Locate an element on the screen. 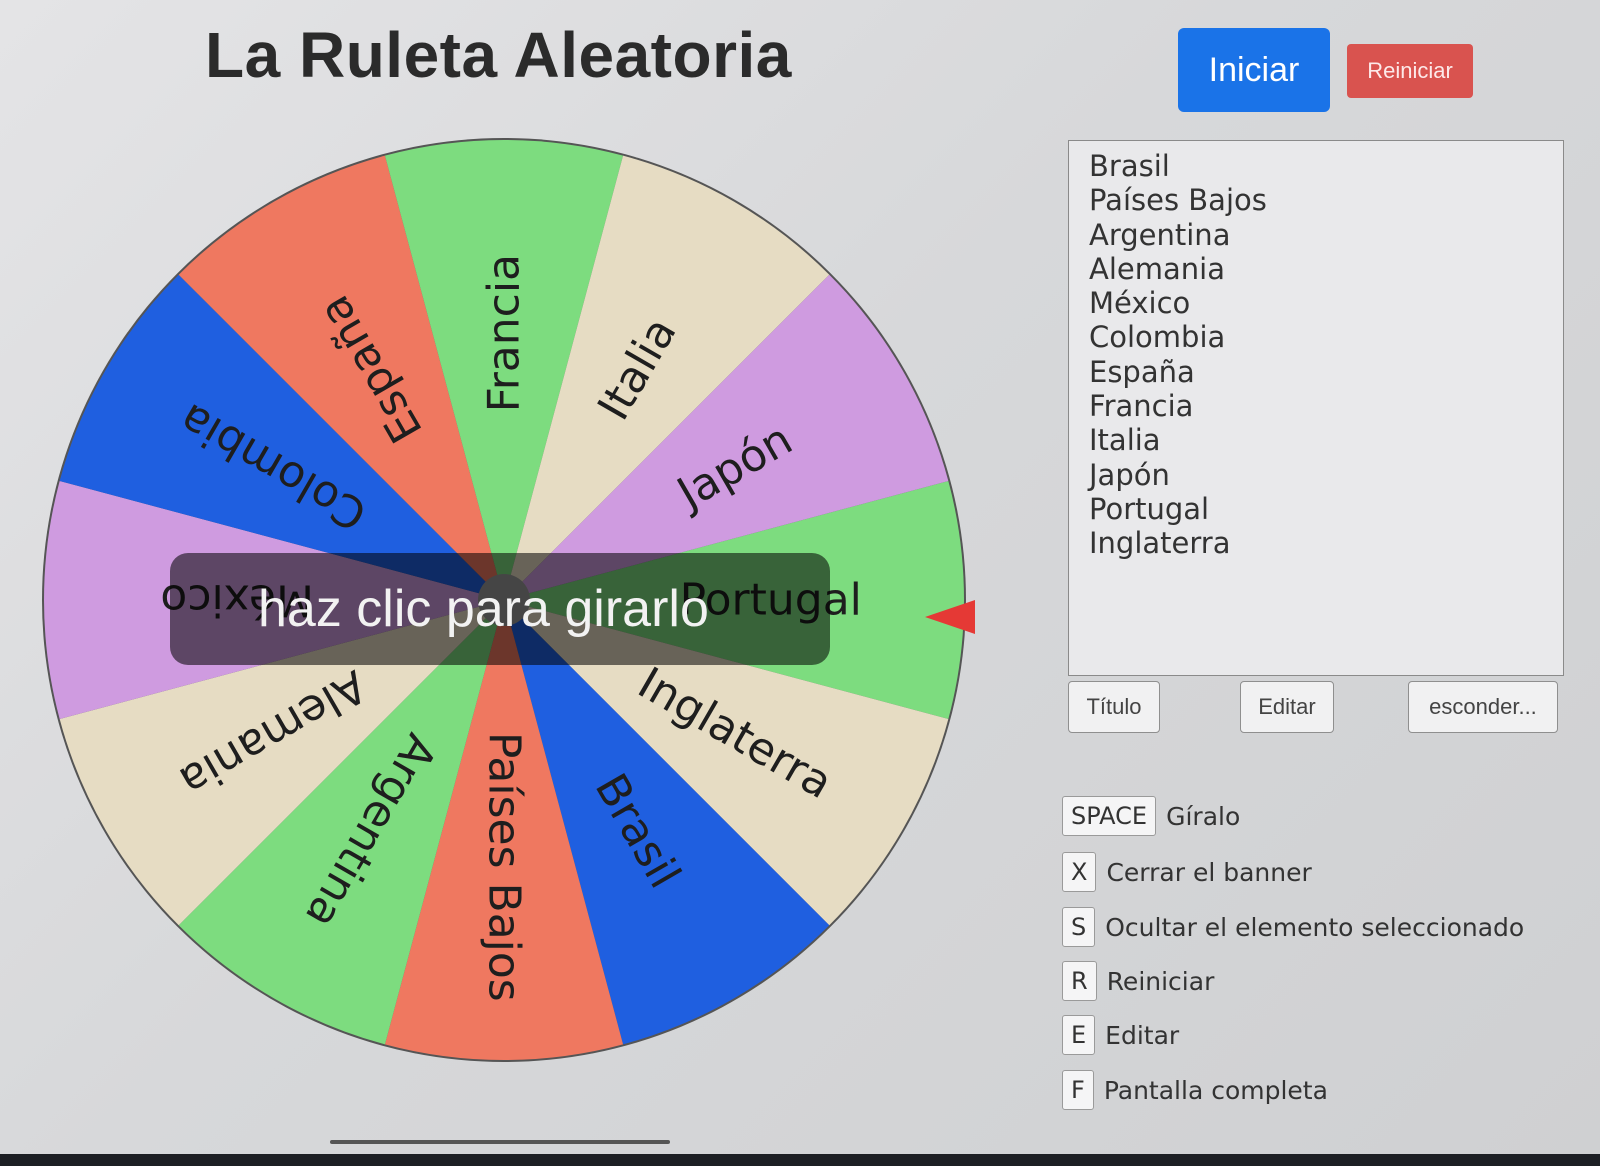 This screenshot has height=1166, width=1600. wheel-segment-label: Francia is located at coordinates (504, 333).